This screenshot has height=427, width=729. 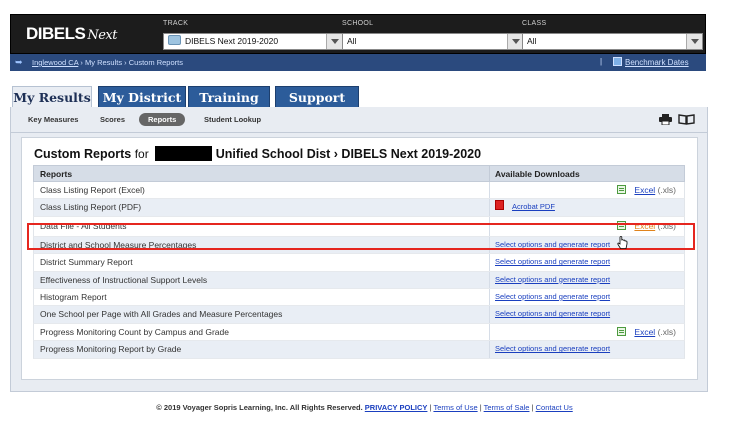 I want to click on track-value: DIBELS Next 2019-2020, so click(x=232, y=41).